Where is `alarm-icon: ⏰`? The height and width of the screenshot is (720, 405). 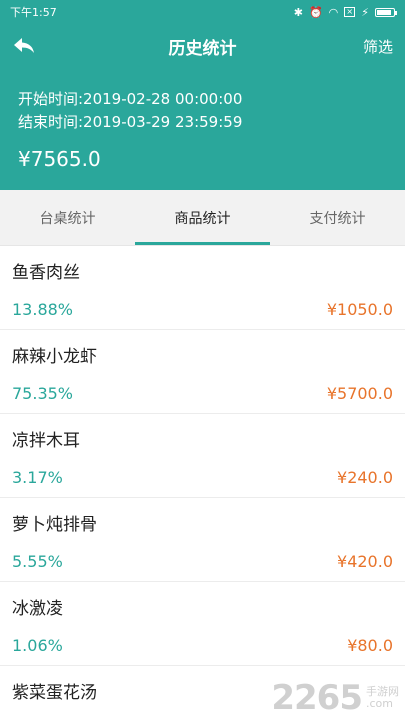
alarm-icon: ⏰ is located at coordinates (315, 12).